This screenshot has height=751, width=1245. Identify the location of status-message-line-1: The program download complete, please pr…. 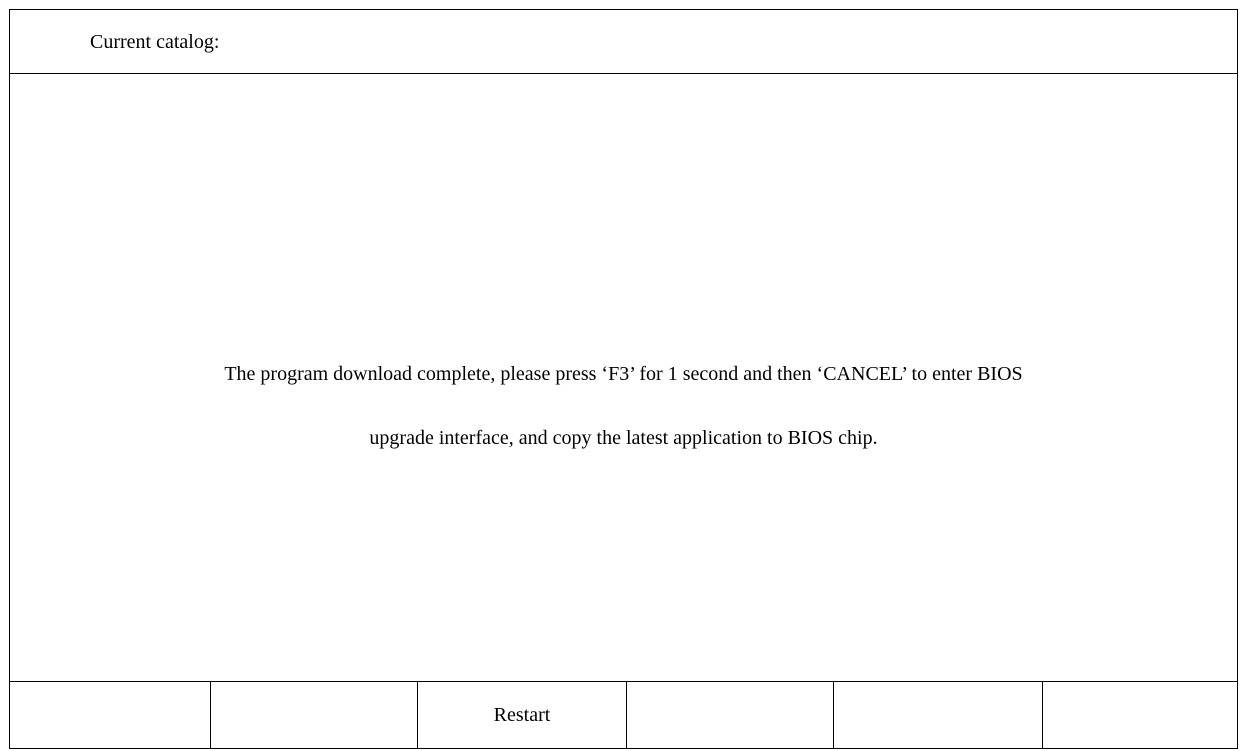
(623, 374).